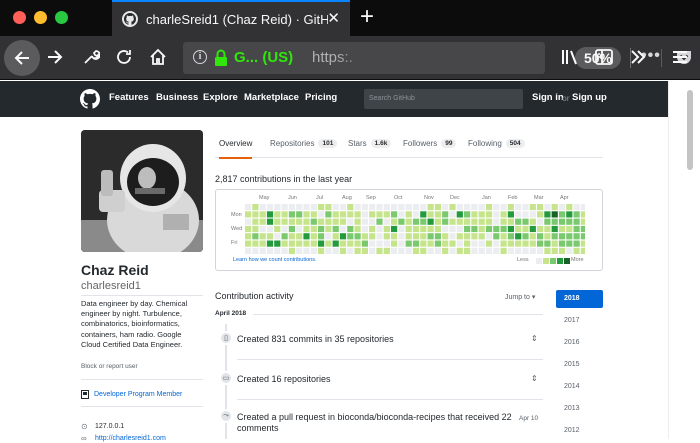  I want to click on nav-marketplace: Marketplace, so click(271, 97).